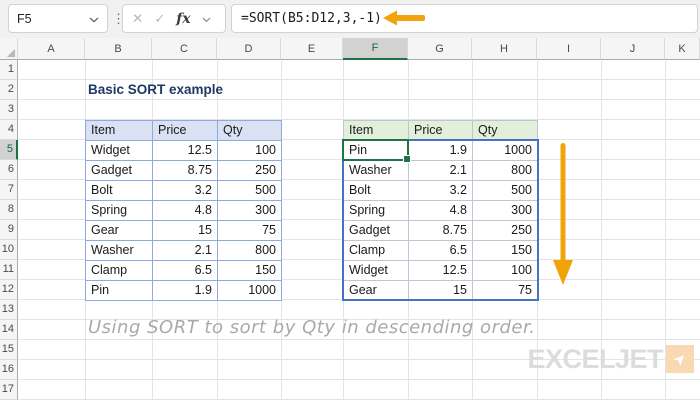 This screenshot has height=400, width=700. I want to click on enter-icon: ✓, so click(159, 19).